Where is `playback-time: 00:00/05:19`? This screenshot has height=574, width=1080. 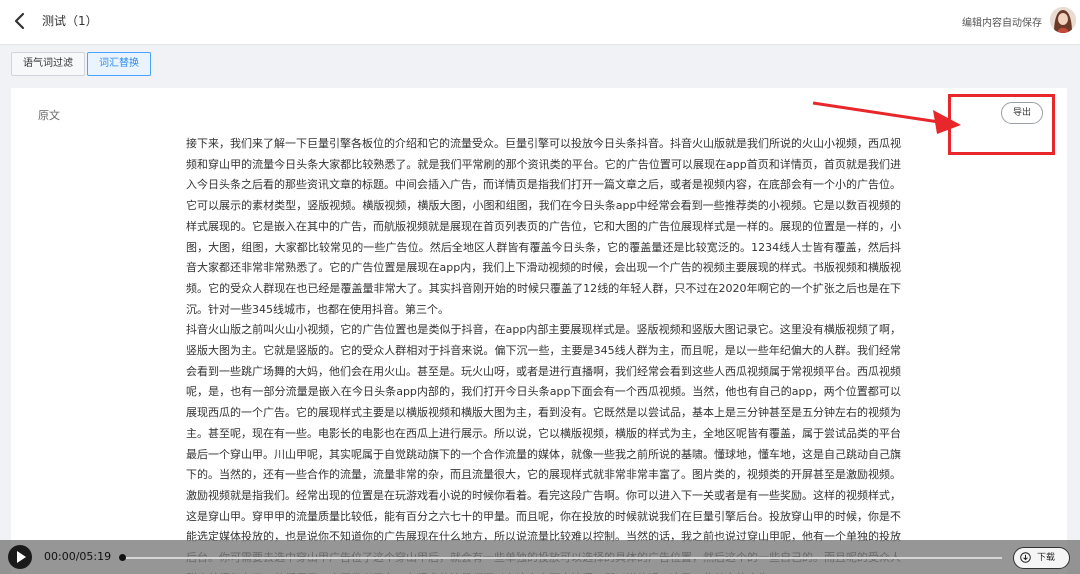
playback-time: 00:00/05:19 is located at coordinates (78, 556).